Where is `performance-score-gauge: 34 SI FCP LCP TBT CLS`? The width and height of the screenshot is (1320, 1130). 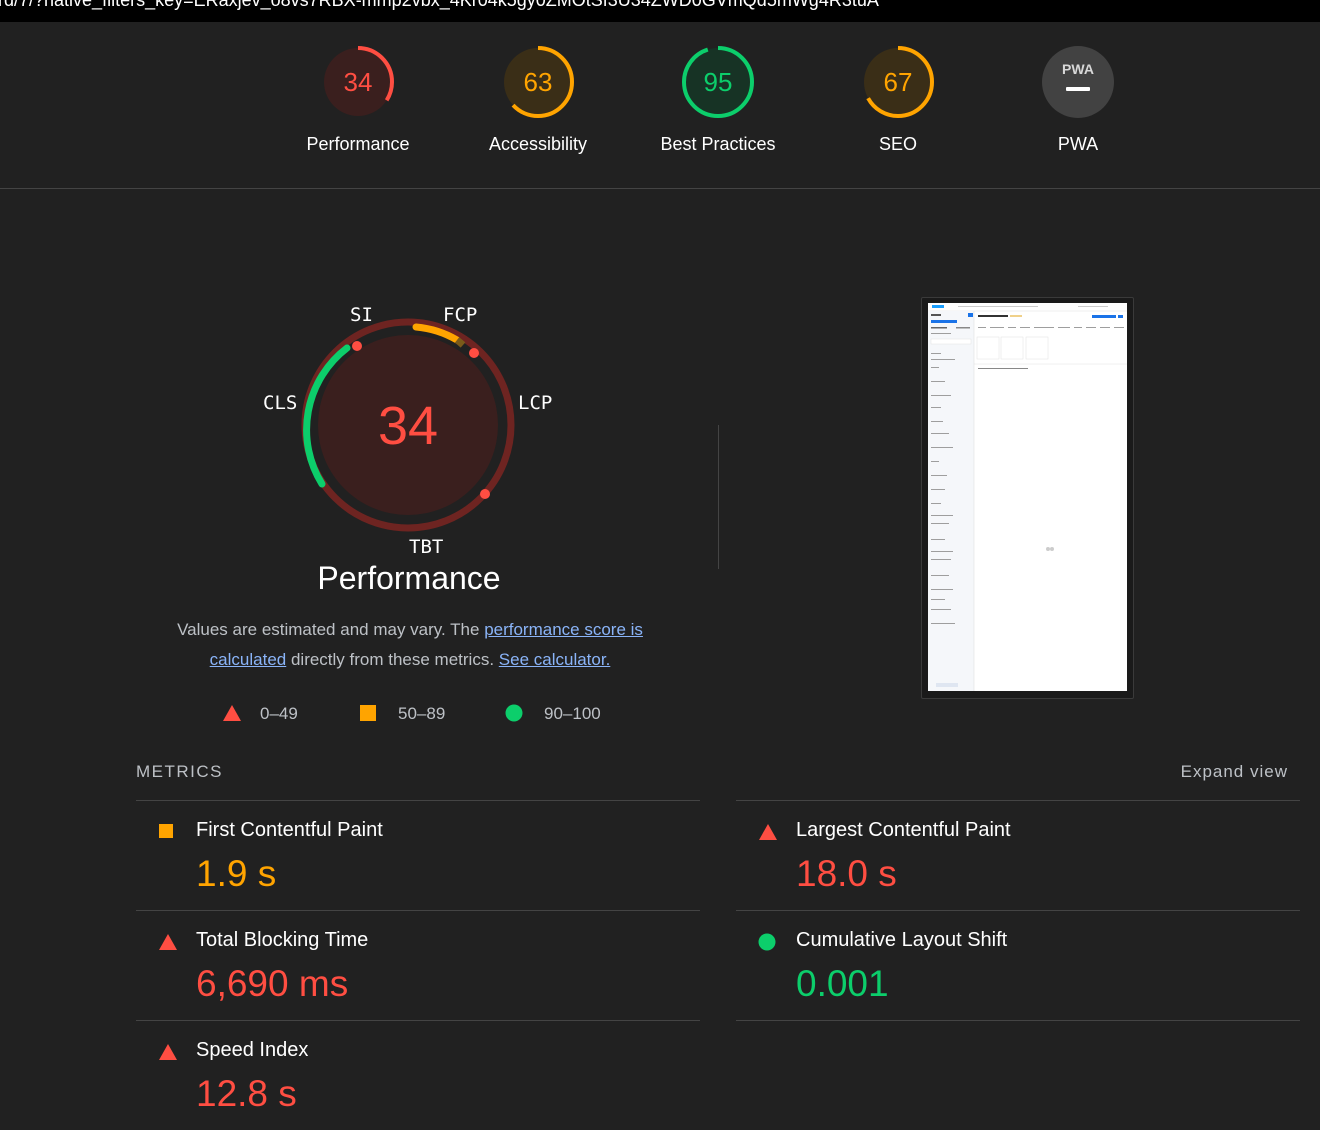
performance-score-gauge: 34 SI FCP LCP TBT CLS is located at coordinates (410, 424).